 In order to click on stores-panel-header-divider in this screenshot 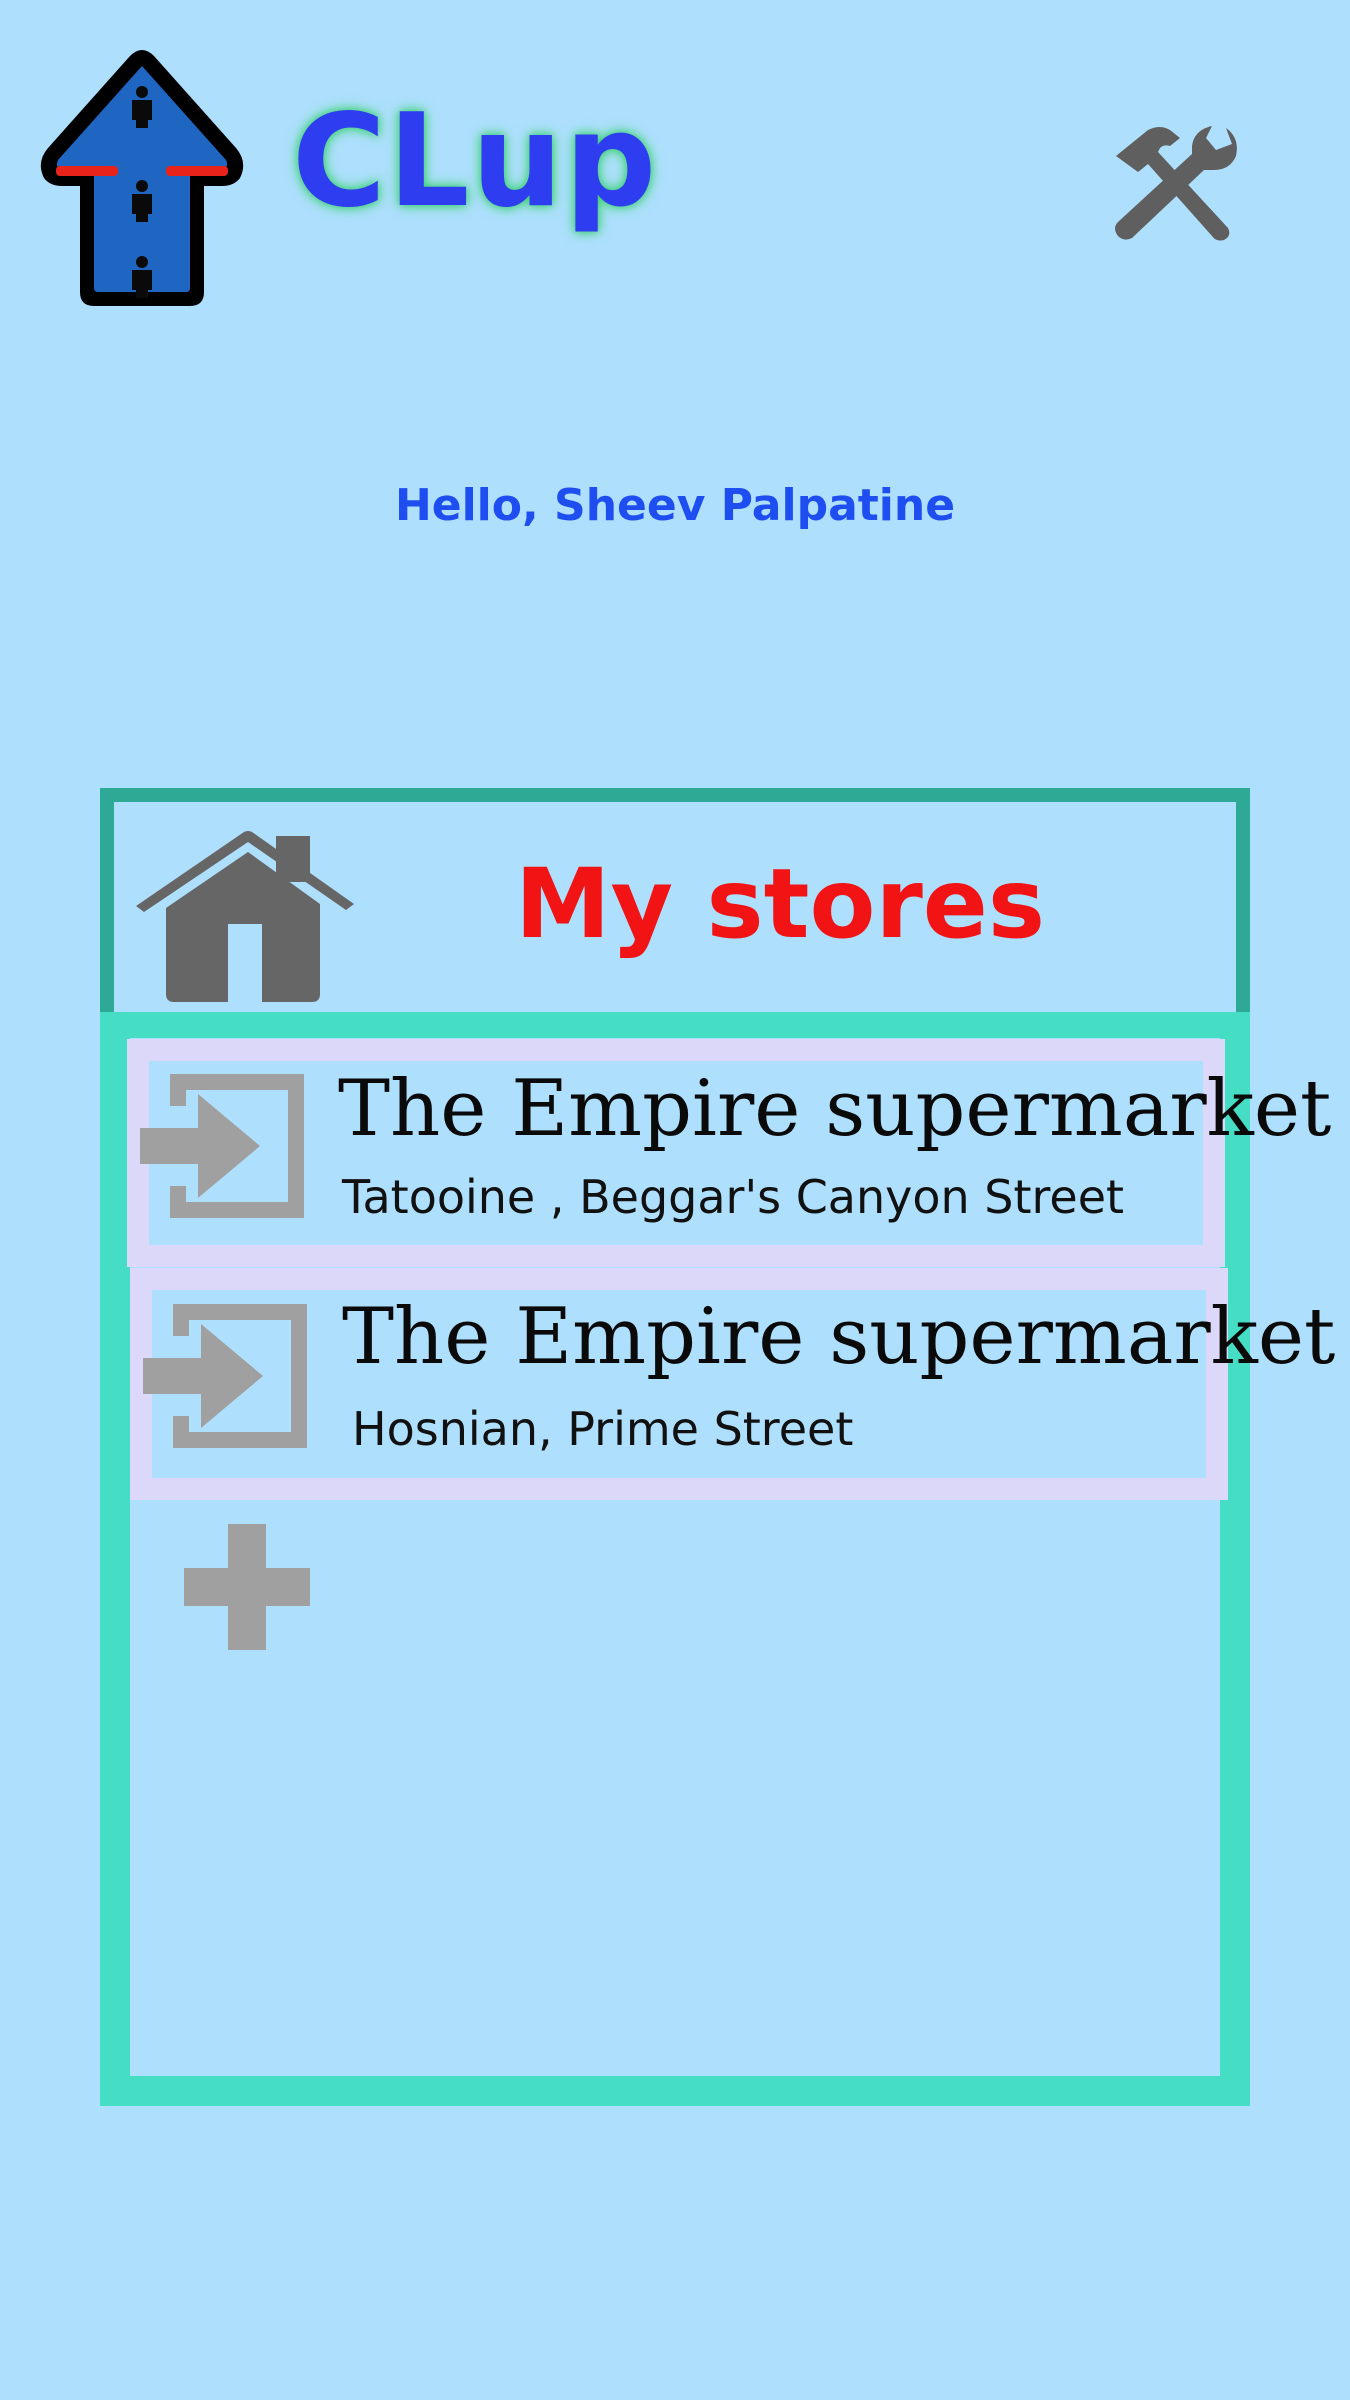, I will do `click(675, 1025)`.